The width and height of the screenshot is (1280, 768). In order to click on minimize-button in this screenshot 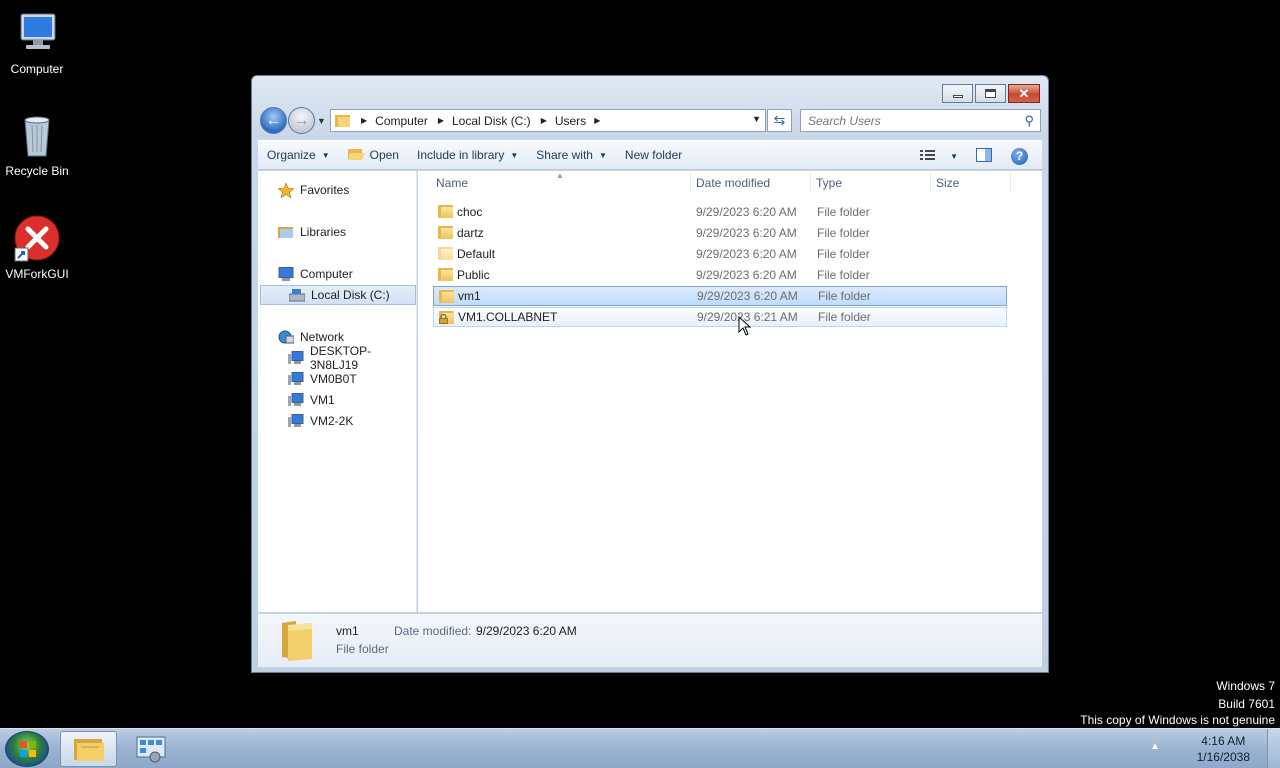, I will do `click(957, 93)`.